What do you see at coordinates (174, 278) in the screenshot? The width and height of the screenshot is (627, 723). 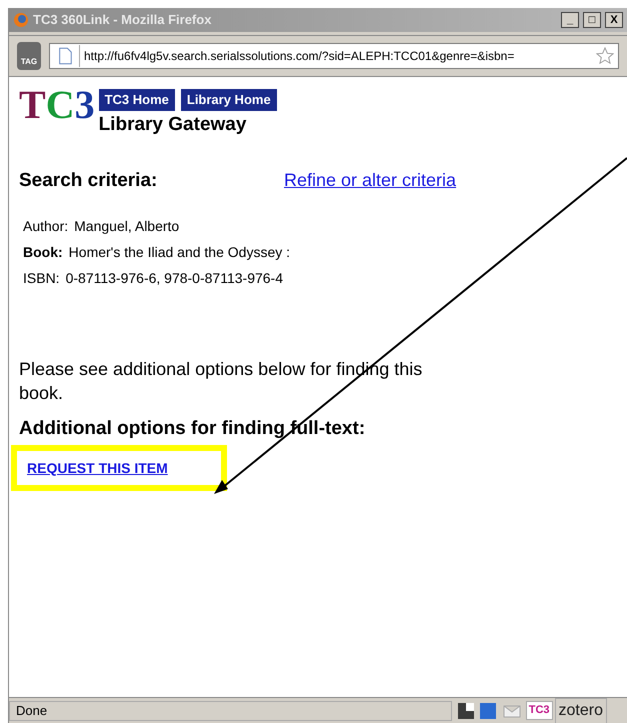 I see `field-value: 0-87113-976-6, 978-0-87113-976-4` at bounding box center [174, 278].